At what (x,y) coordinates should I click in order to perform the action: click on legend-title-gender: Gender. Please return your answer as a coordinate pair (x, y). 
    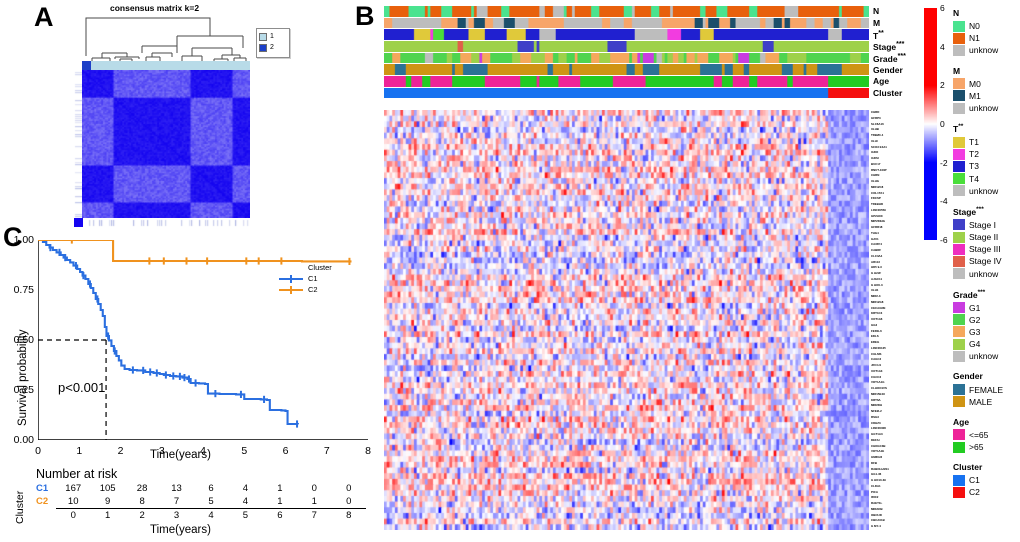
    Looking at the image, I should click on (968, 376).